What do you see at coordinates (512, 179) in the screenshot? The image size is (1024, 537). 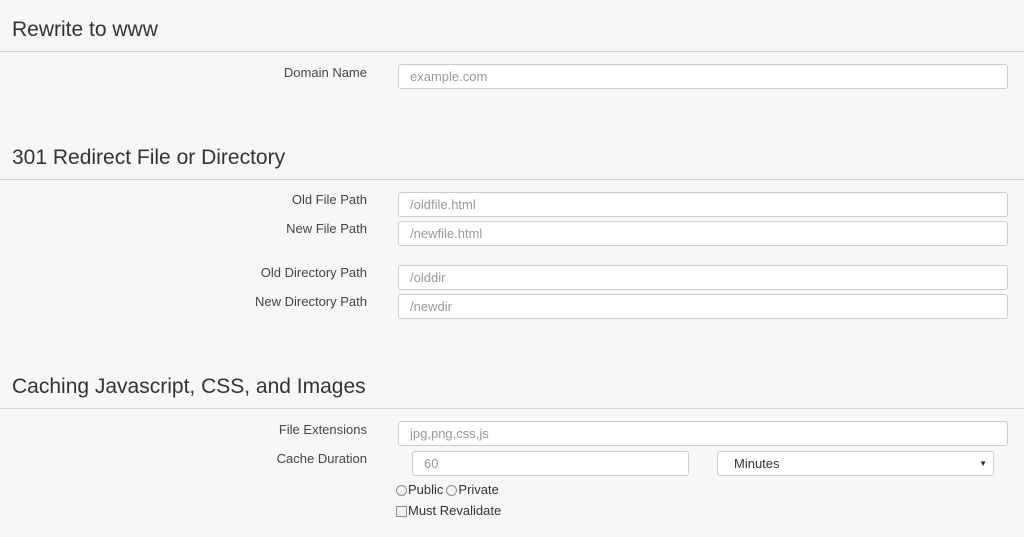 I see `redirect-section-divider` at bounding box center [512, 179].